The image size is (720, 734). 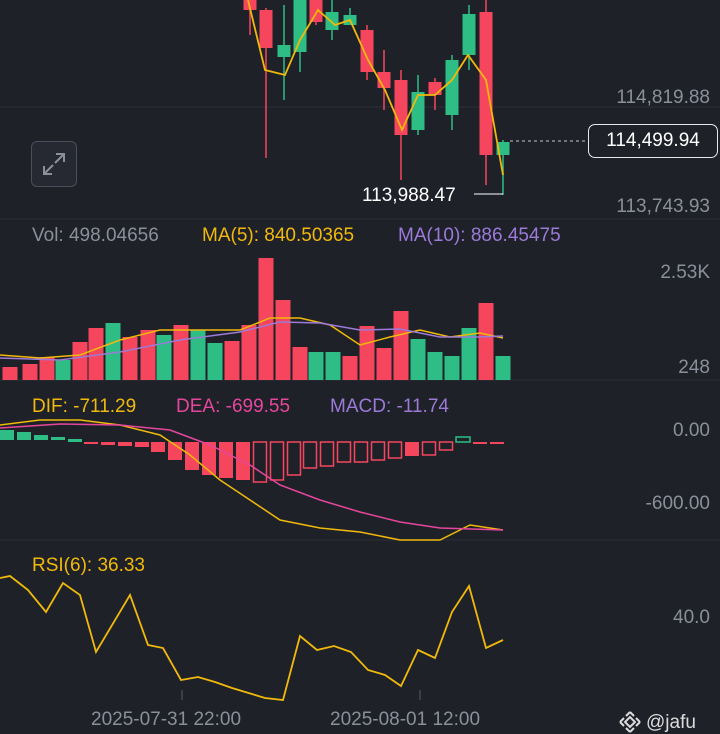 What do you see at coordinates (685, 272) in the screenshot?
I see `volume-axis-label-high: 2.53K` at bounding box center [685, 272].